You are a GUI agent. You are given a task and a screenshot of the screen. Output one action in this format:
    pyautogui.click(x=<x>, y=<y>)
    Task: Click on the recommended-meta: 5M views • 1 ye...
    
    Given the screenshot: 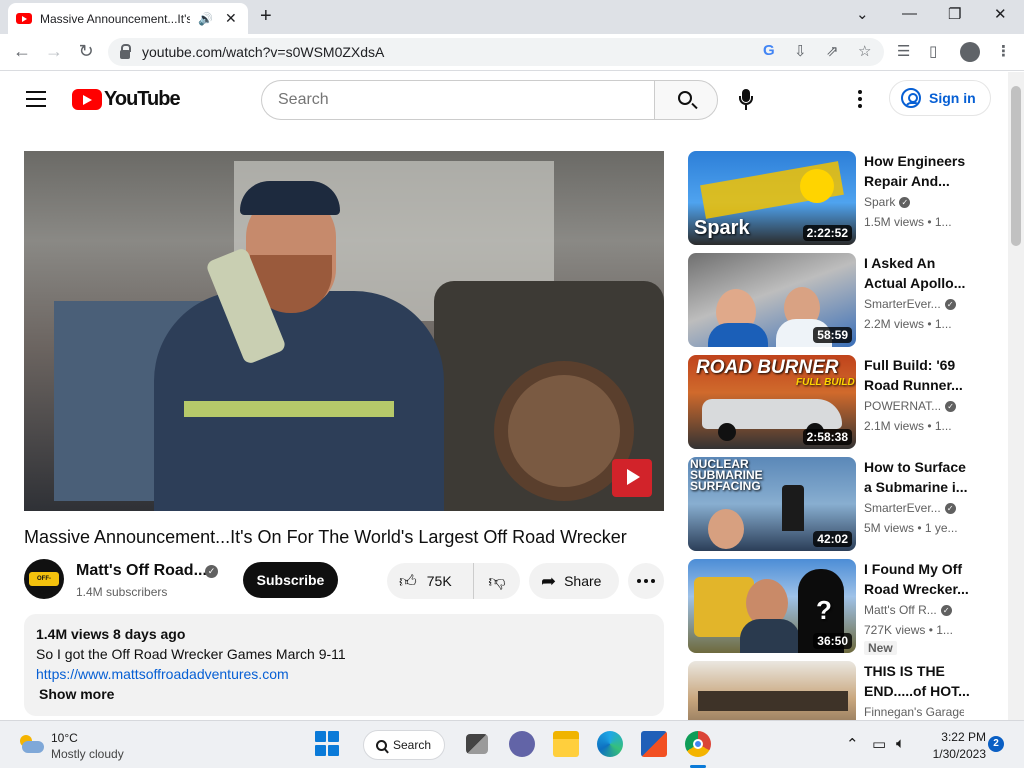 What is the action you would take?
    pyautogui.click(x=911, y=528)
    